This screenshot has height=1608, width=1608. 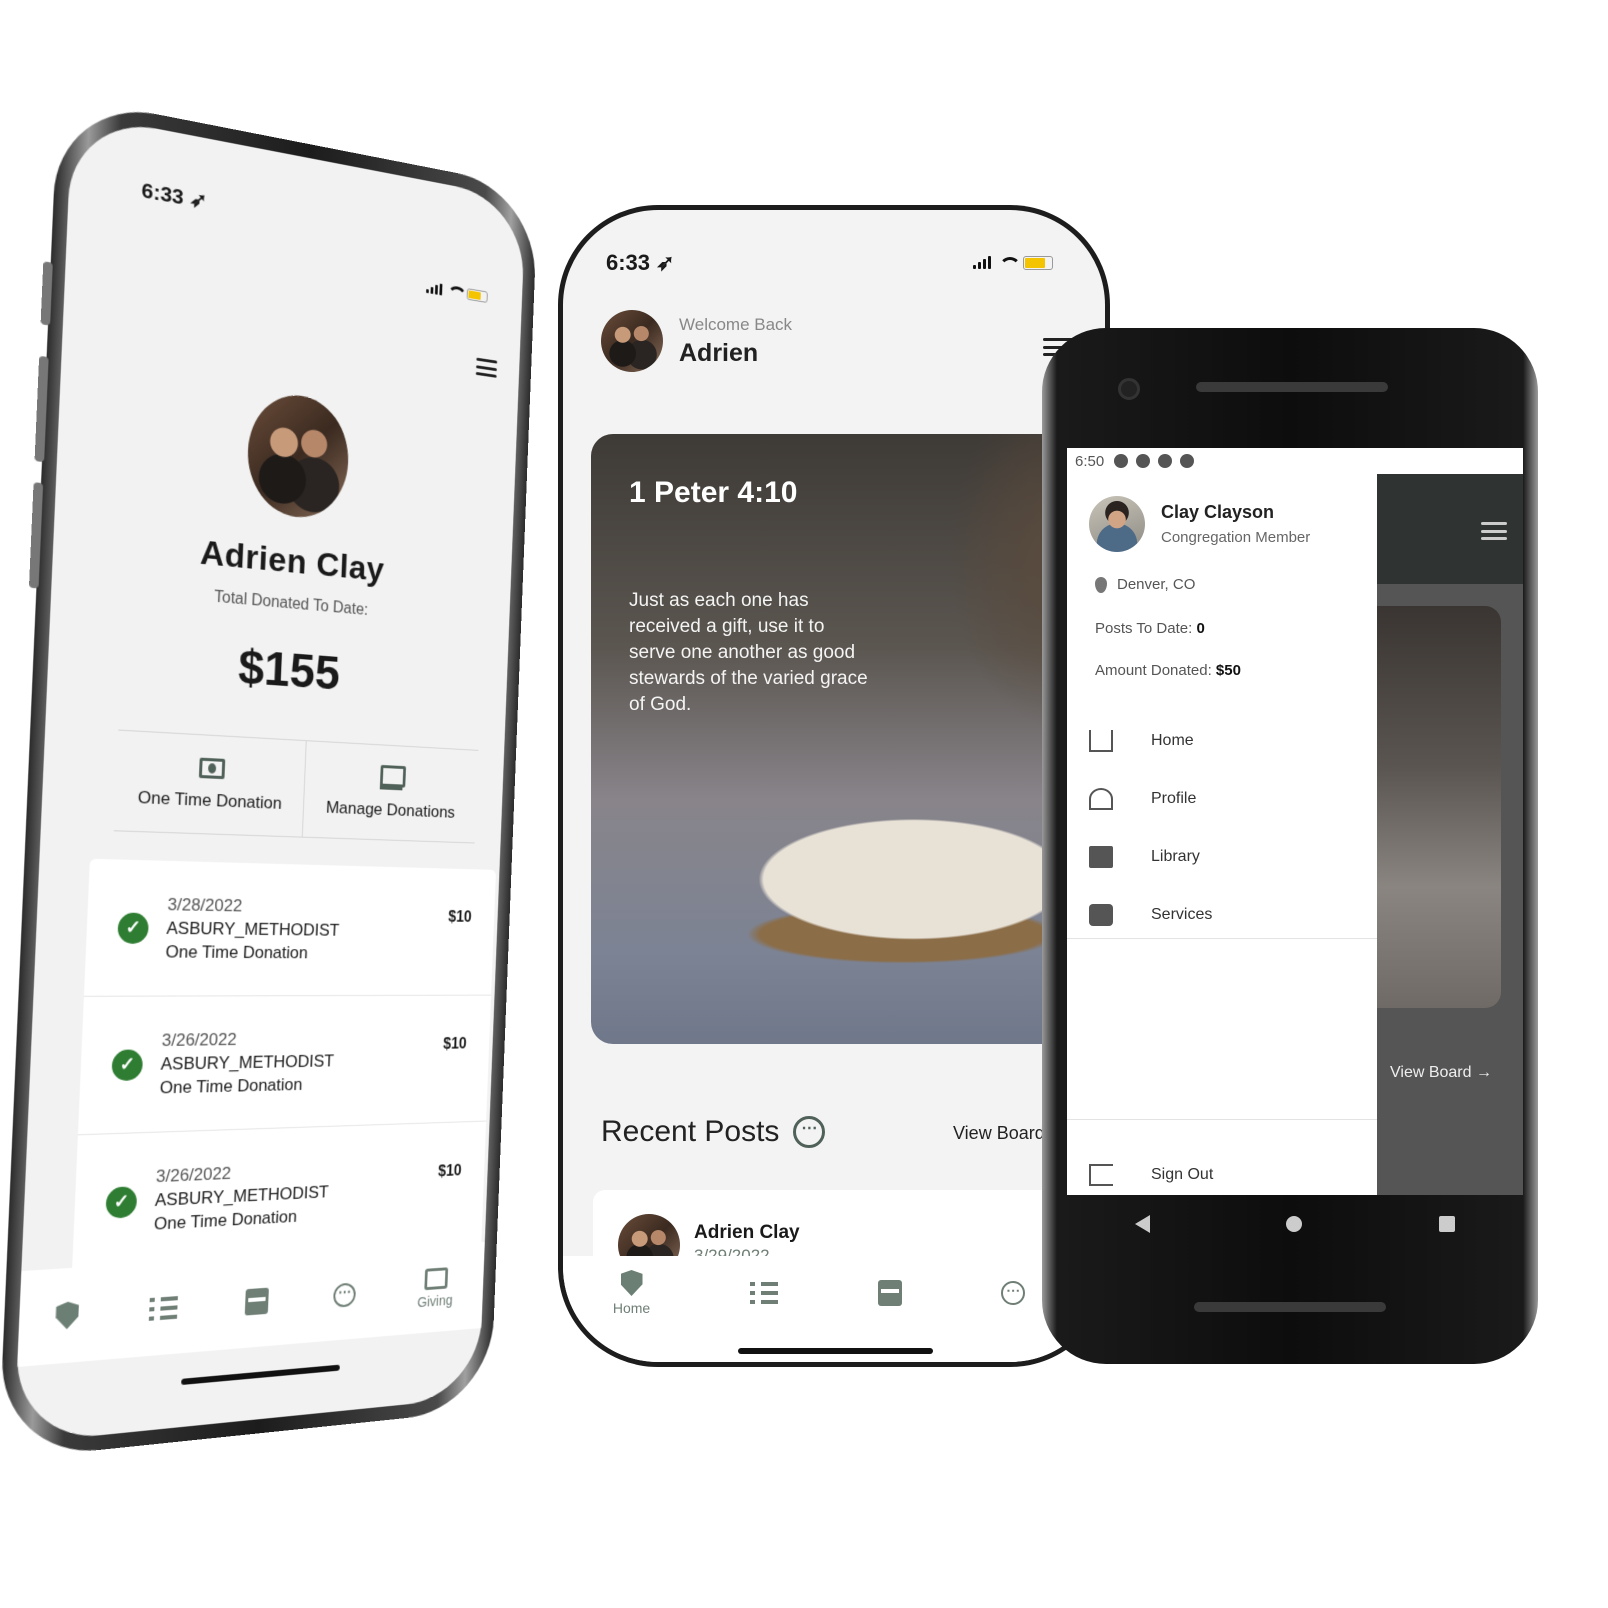 I want to click on library-icon, so click(x=1101, y=857).